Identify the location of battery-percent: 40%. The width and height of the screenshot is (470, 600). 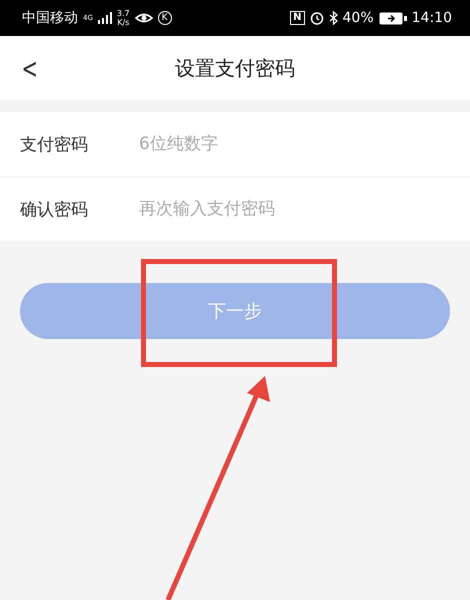
(358, 18).